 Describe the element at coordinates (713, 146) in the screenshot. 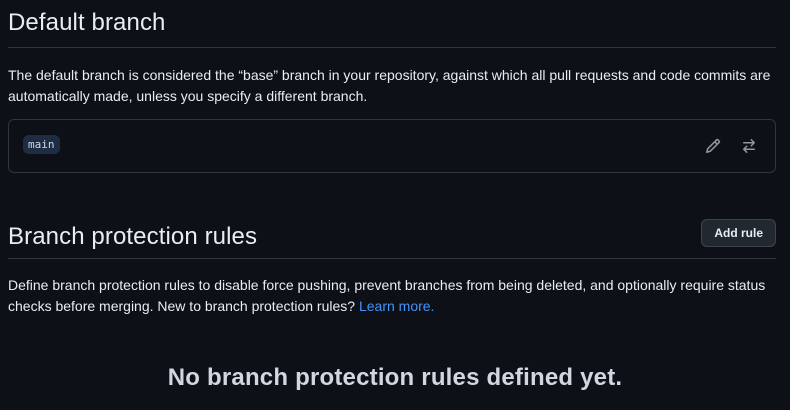

I see `pencil-icon` at that location.